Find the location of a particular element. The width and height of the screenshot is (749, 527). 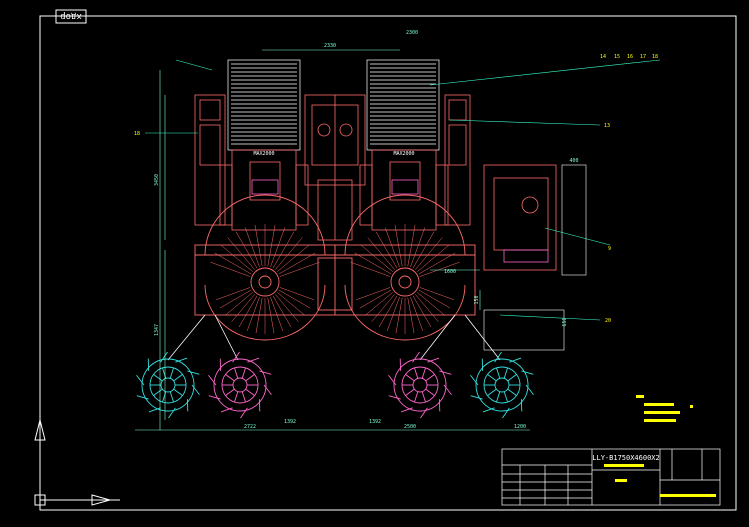

dim-1600: 1600 is located at coordinates (450, 272).